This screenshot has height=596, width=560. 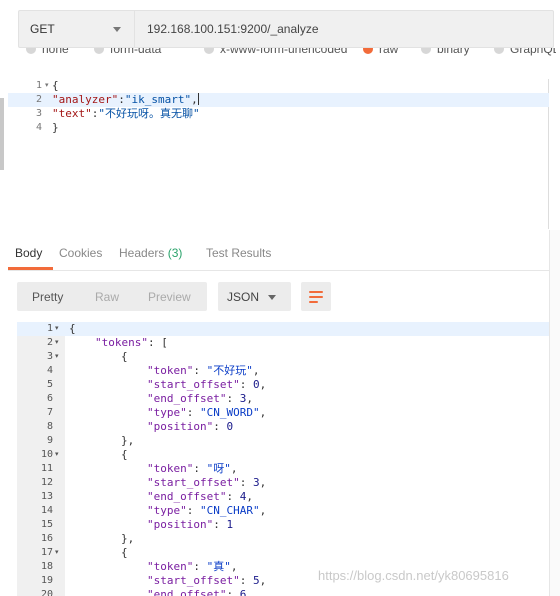 I want to click on wrap-lines-button, so click(x=316, y=296).